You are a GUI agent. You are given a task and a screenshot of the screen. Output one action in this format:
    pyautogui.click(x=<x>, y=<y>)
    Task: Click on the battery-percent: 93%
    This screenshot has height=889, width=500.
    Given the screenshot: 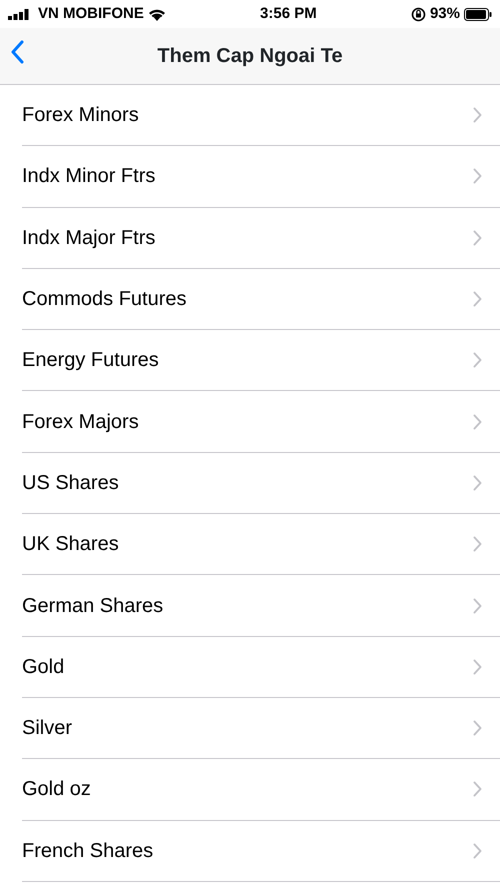 What is the action you would take?
    pyautogui.click(x=445, y=14)
    